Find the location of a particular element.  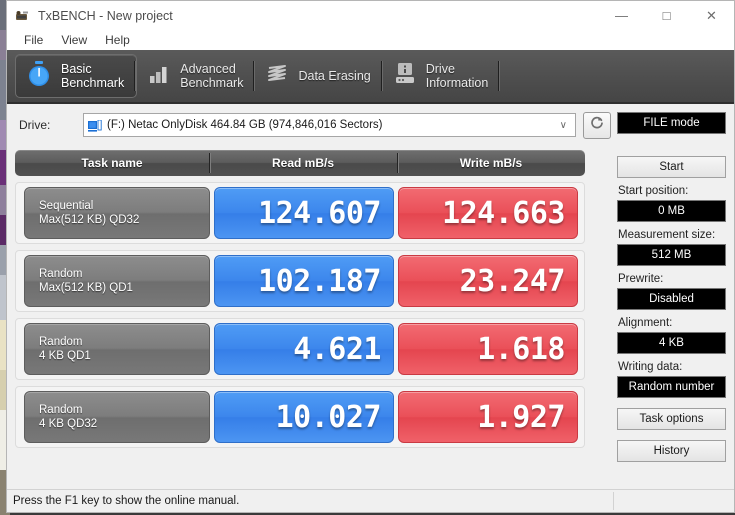

write-value: 1.927 is located at coordinates (488, 417).